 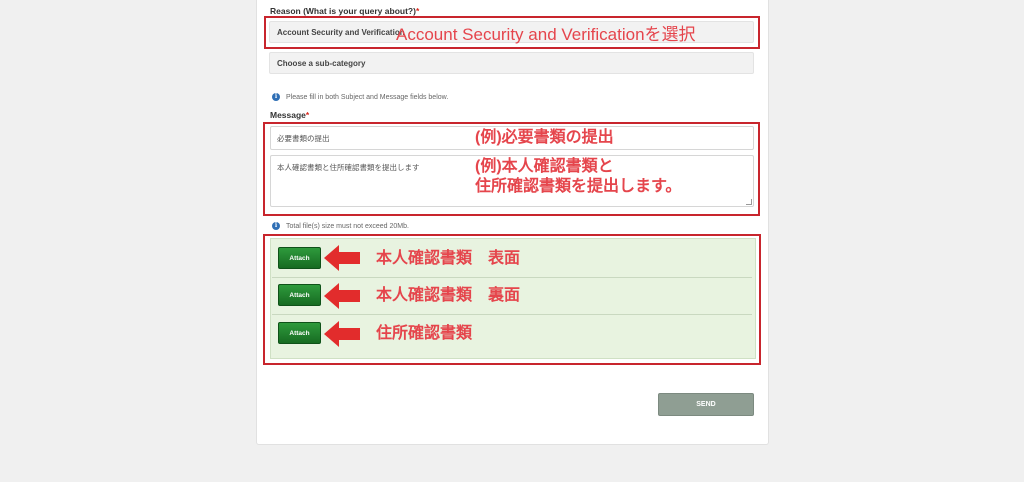 What do you see at coordinates (448, 258) in the screenshot?
I see `attach-front-annotation: 本人確認書類 表面` at bounding box center [448, 258].